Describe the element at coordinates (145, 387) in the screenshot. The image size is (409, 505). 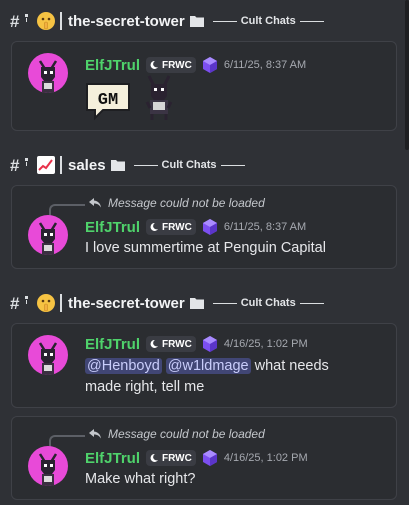
I see `message-text-line2: made right, tell me` at that location.